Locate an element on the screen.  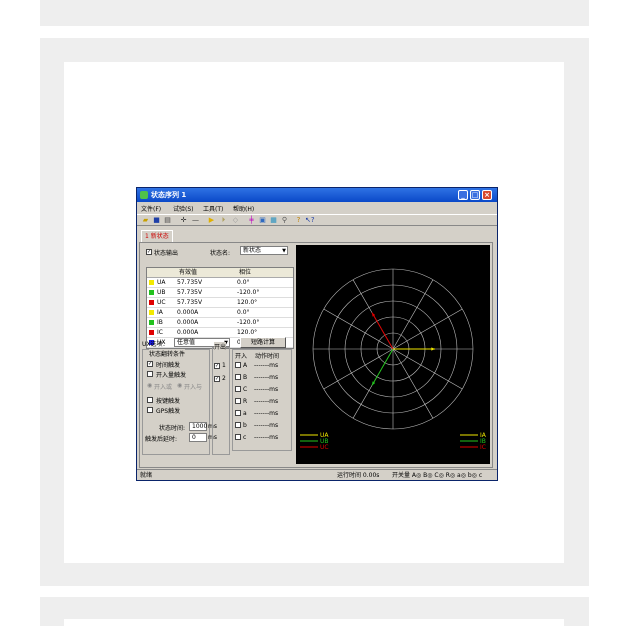
table-row: UA 57.735V 0.0° is located at coordinates (220, 283).